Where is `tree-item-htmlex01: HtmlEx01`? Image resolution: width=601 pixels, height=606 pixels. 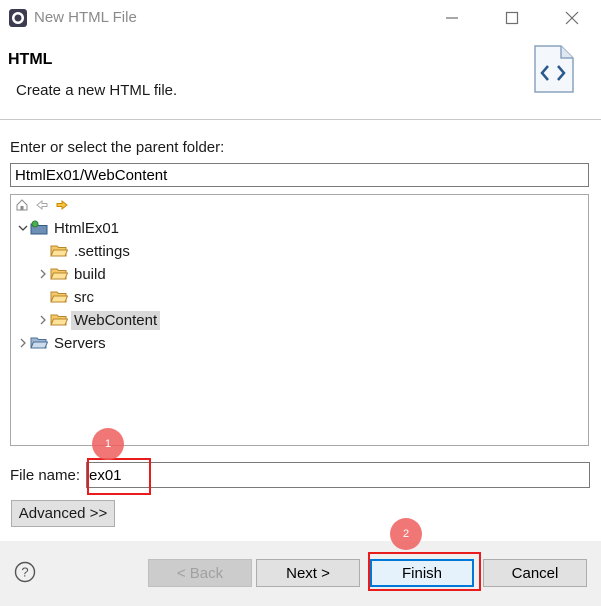
tree-item-htmlex01: HtmlEx01 is located at coordinates (69, 228).